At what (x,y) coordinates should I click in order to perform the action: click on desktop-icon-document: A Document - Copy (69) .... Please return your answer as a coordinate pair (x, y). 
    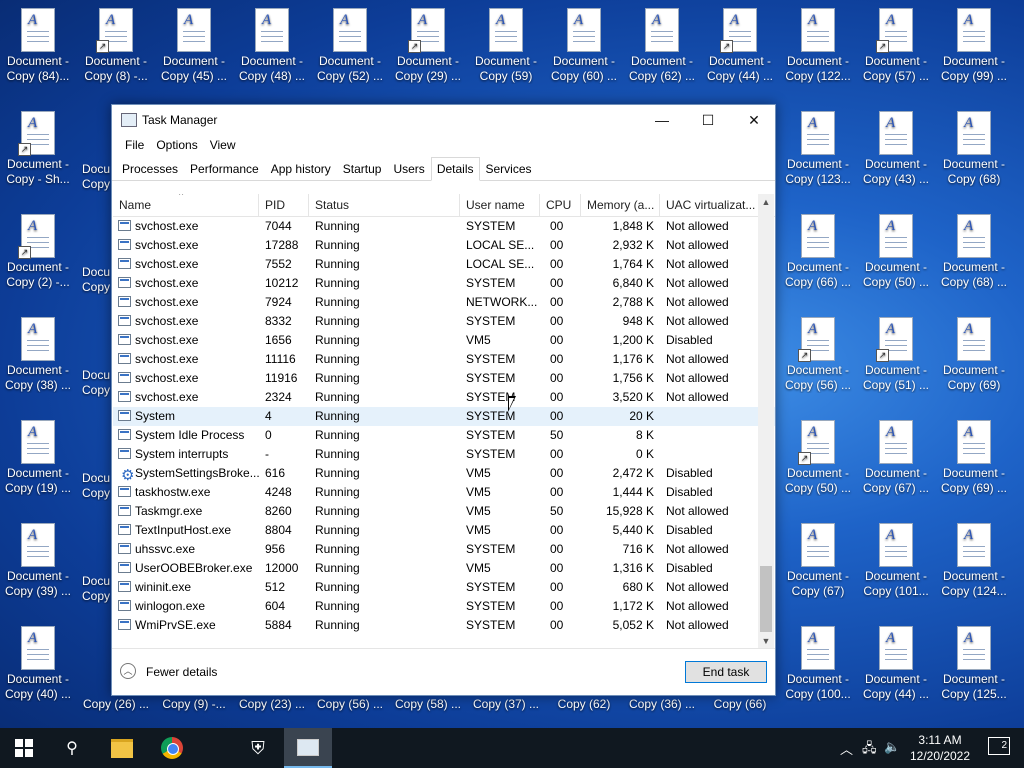
    Looking at the image, I should click on (974, 458).